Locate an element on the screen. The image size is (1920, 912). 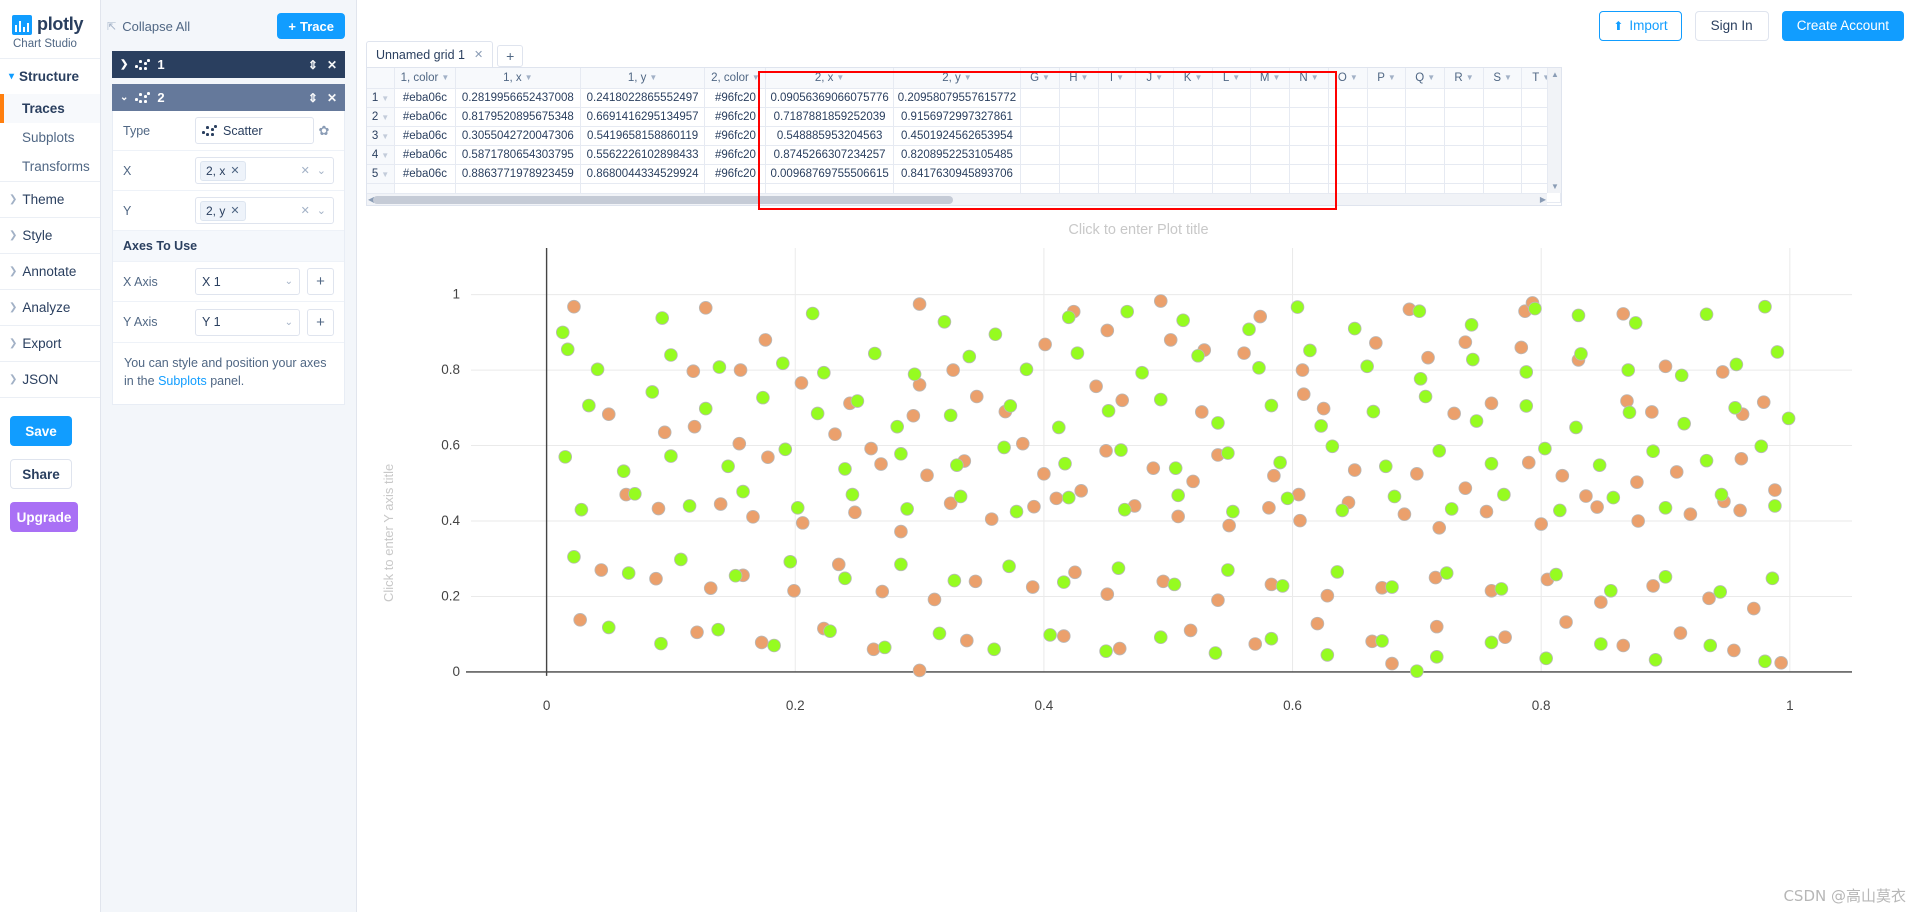
y-data-chip: 2, y ✕ is located at coordinates (223, 210).